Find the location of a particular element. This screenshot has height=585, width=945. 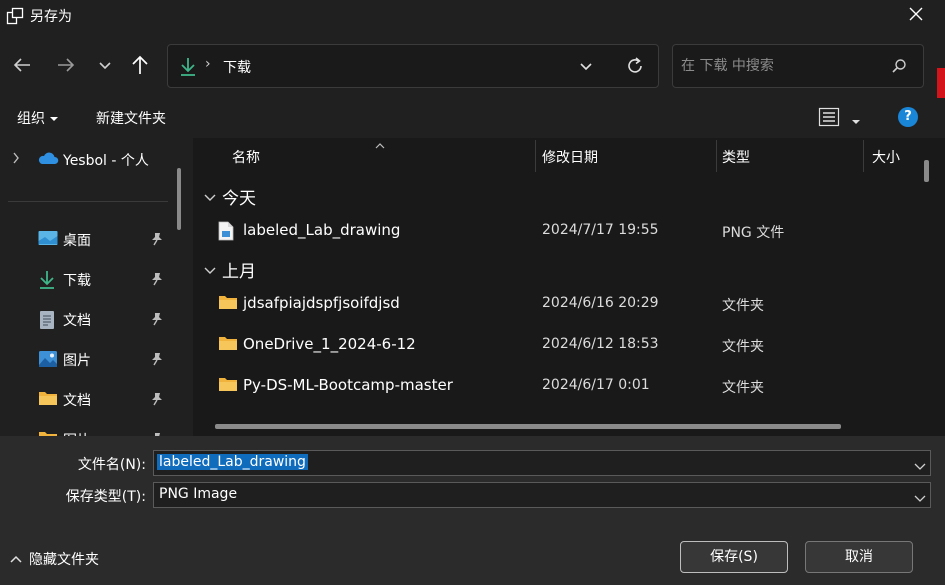

group-header-today: 今天 is located at coordinates (343, 195).